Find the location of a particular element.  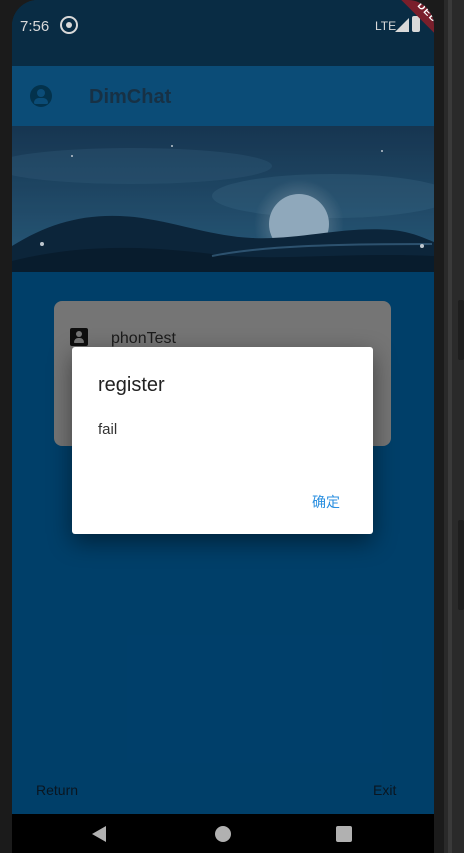

device-bezel is located at coordinates (454, 426).